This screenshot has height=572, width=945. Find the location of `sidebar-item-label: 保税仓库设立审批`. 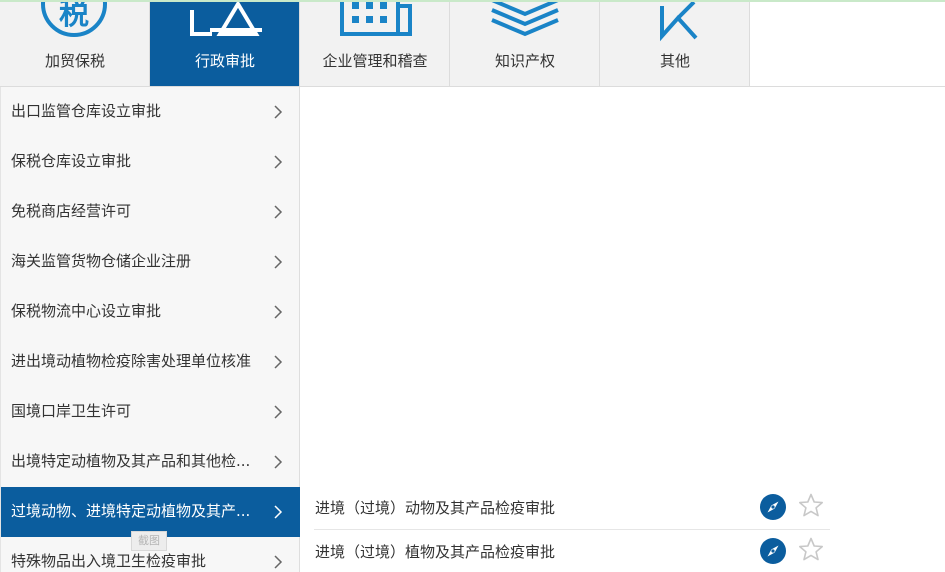

sidebar-item-label: 保税仓库设立审批 is located at coordinates (71, 161).